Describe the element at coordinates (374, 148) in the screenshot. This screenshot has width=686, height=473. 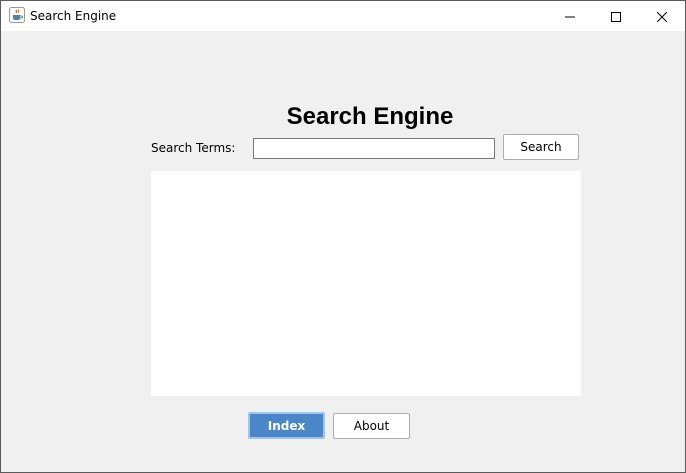
I see `search-input` at that location.